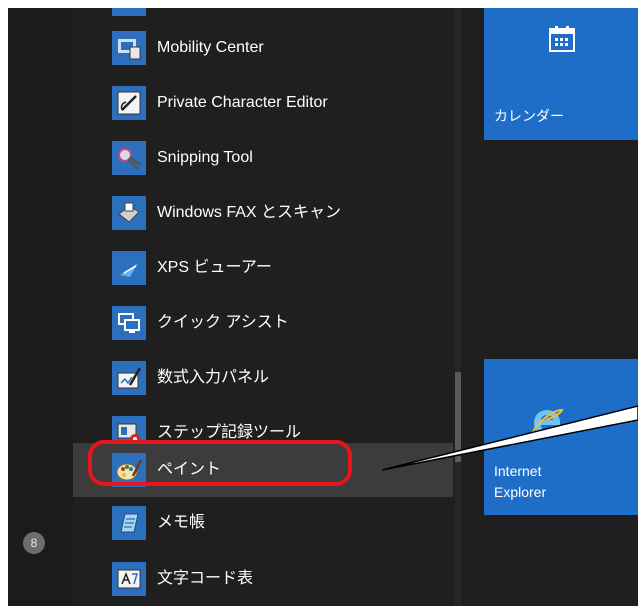 The height and width of the screenshot is (606, 638). What do you see at coordinates (223, 322) in the screenshot?
I see `app-label: クイック アシスト` at bounding box center [223, 322].